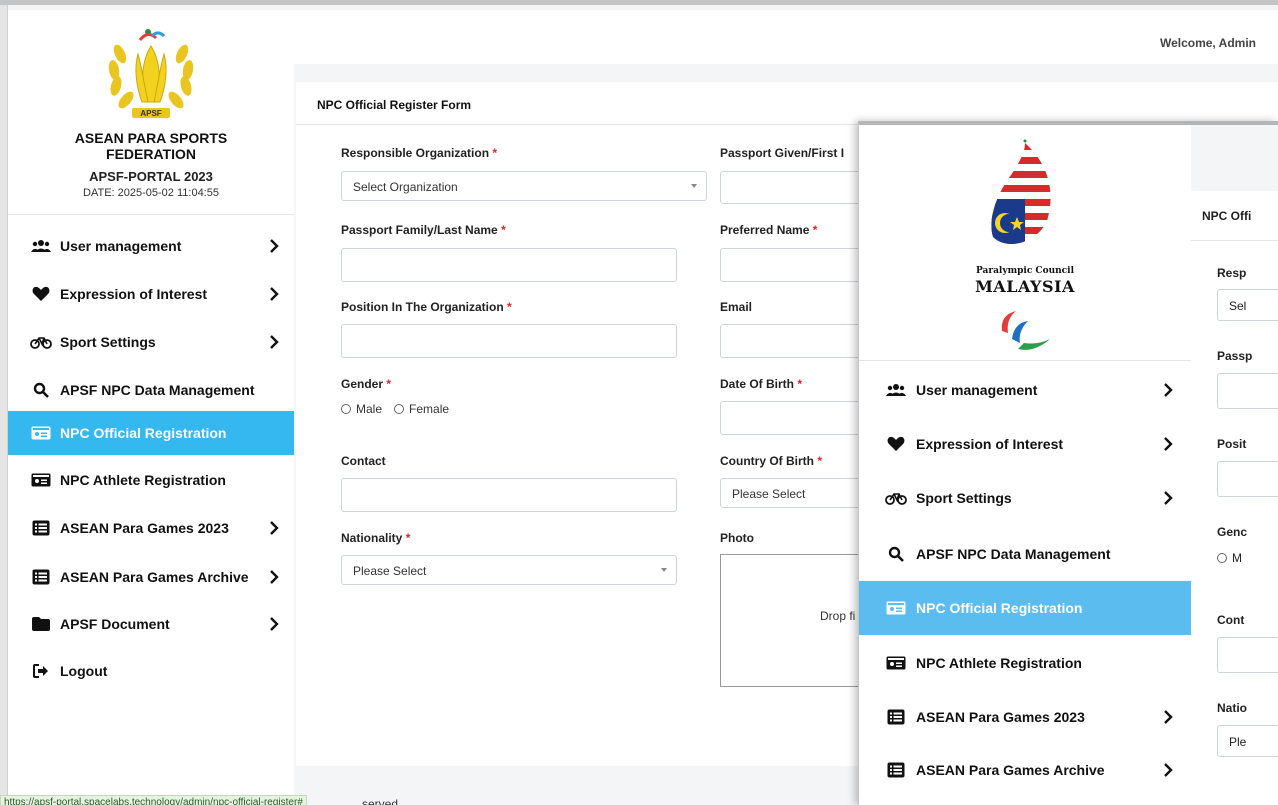 The height and width of the screenshot is (805, 1278). I want to click on gender-female-label: Female, so click(429, 409).